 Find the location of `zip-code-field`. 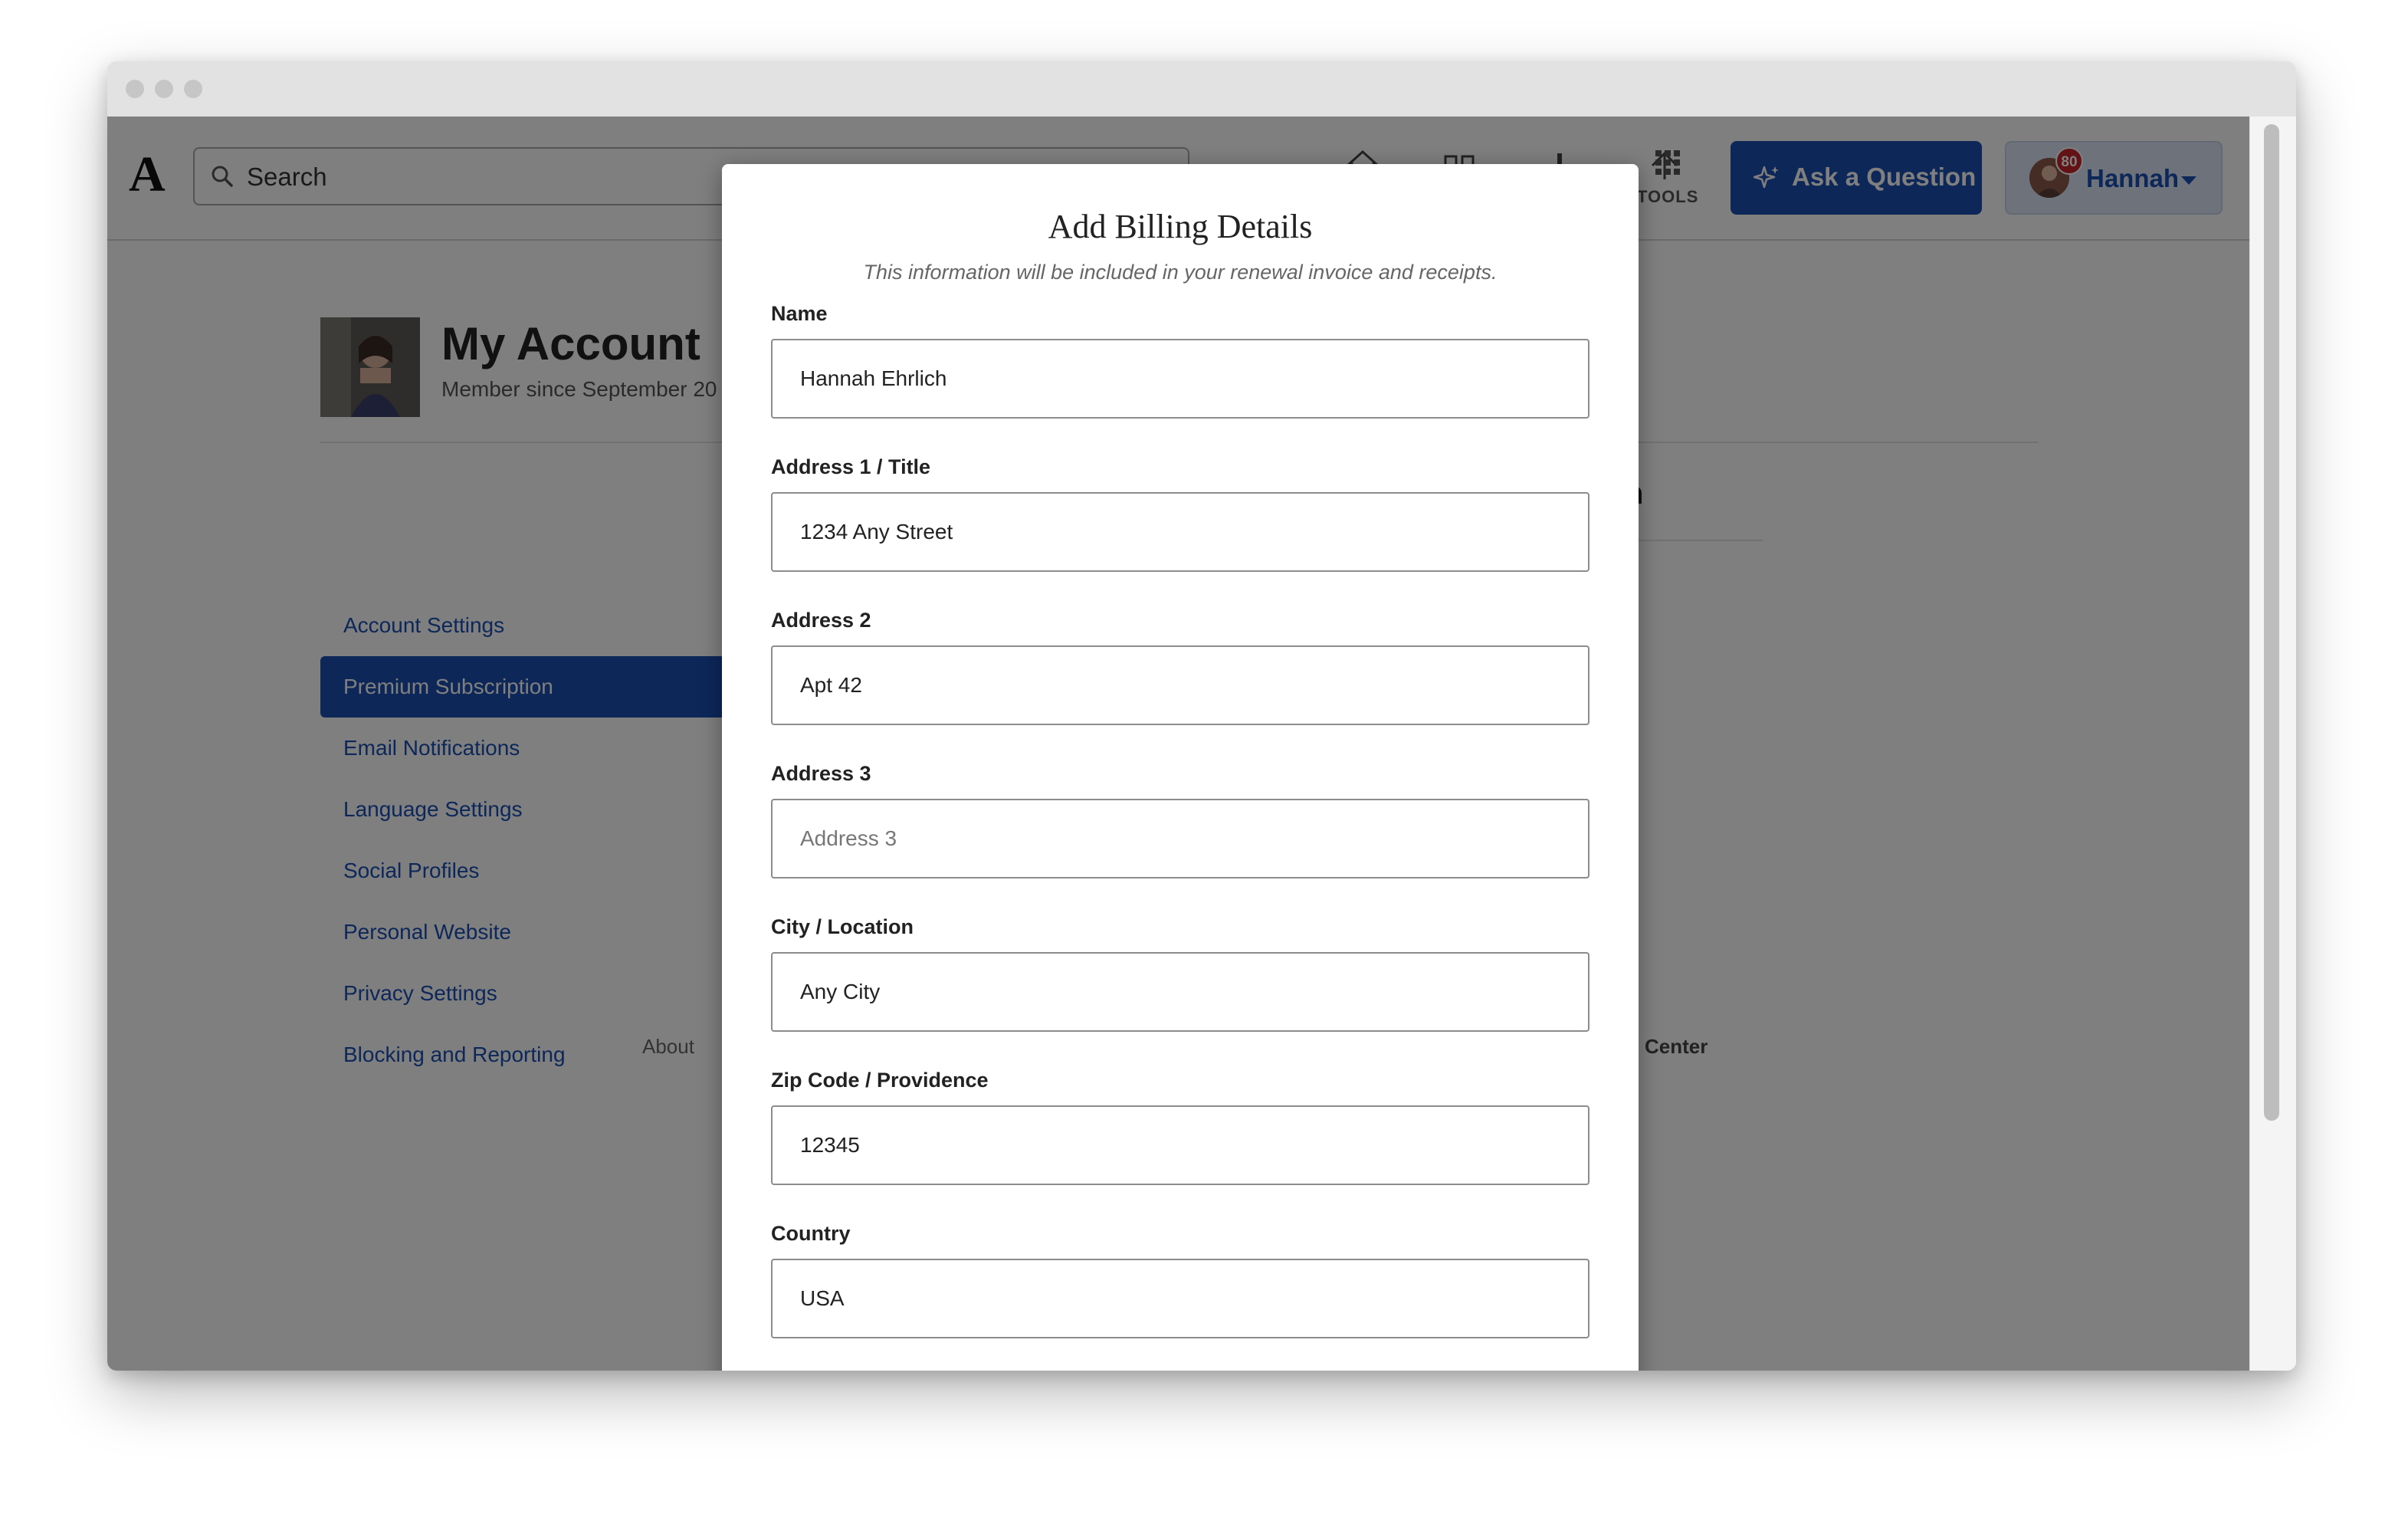

zip-code-field is located at coordinates (1180, 1145).